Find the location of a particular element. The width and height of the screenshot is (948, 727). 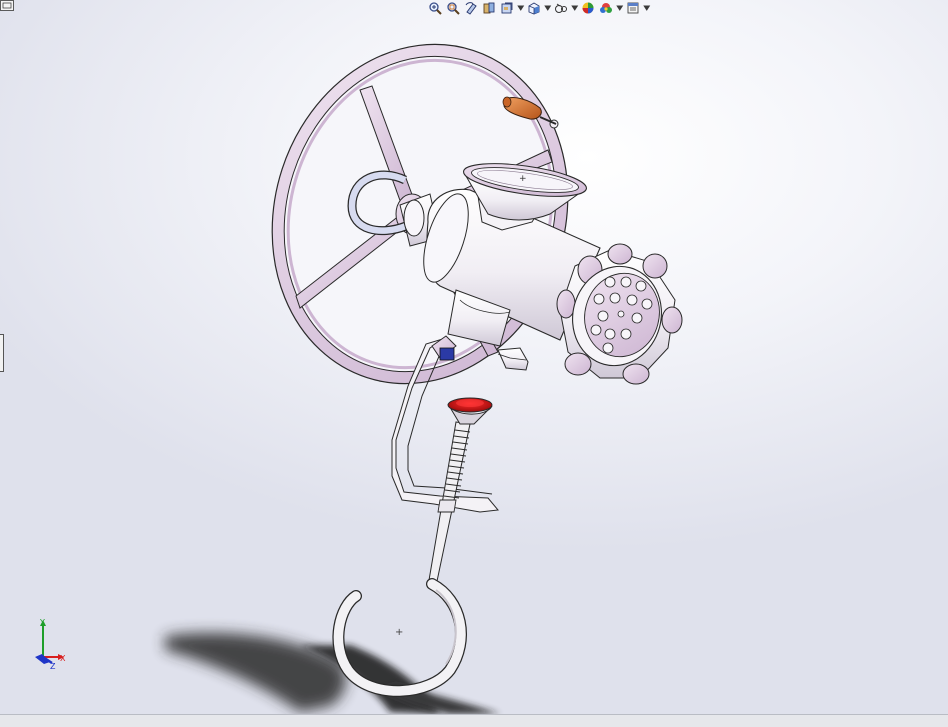

reference-triad: Y X Z is located at coordinates (50, 644).